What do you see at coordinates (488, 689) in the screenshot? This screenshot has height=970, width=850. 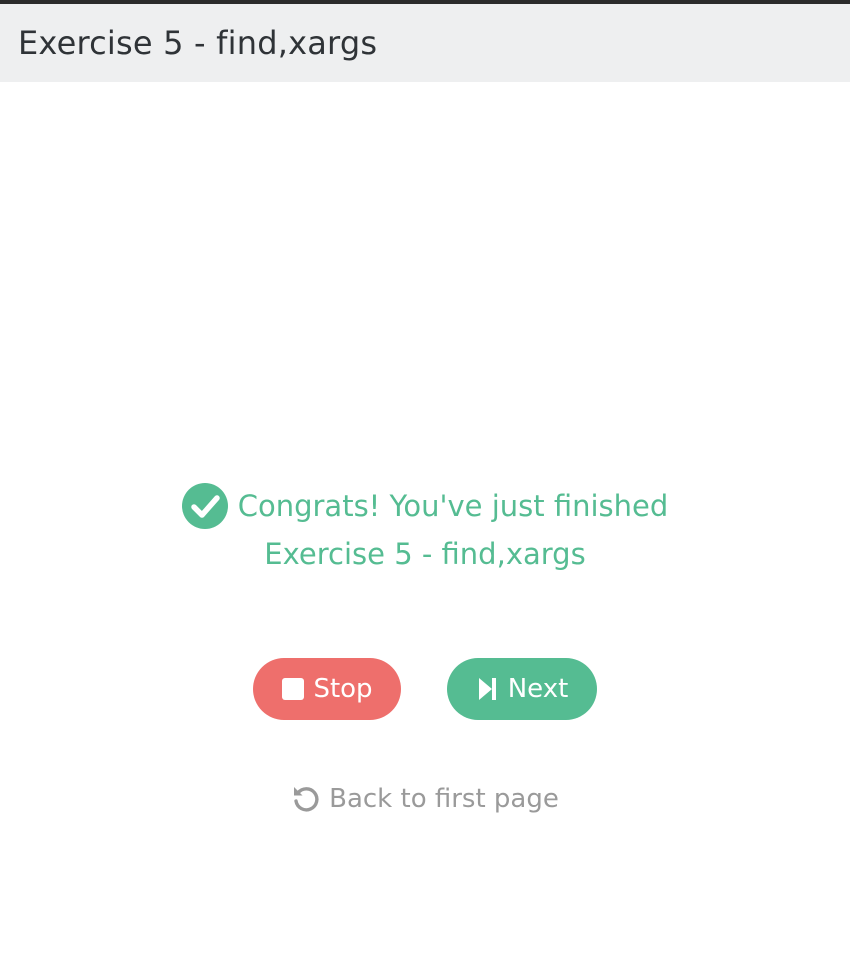 I see `step-forward-icon` at bounding box center [488, 689].